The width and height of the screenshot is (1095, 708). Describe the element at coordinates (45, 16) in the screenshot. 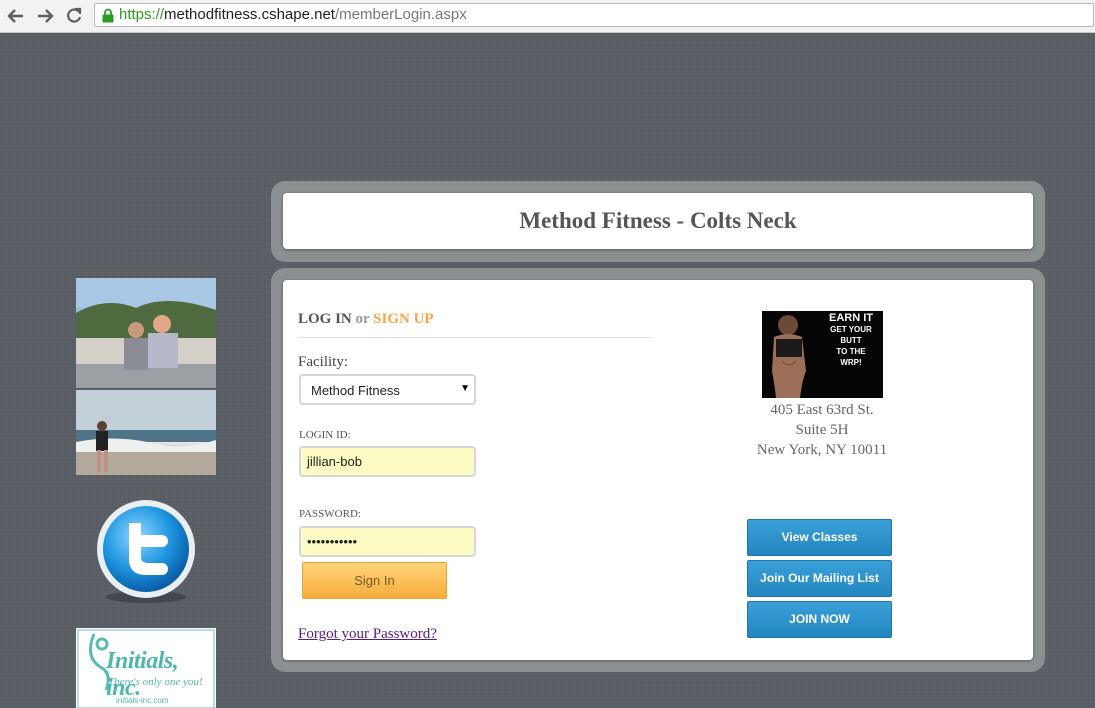

I see `forward-arrow-icon` at that location.